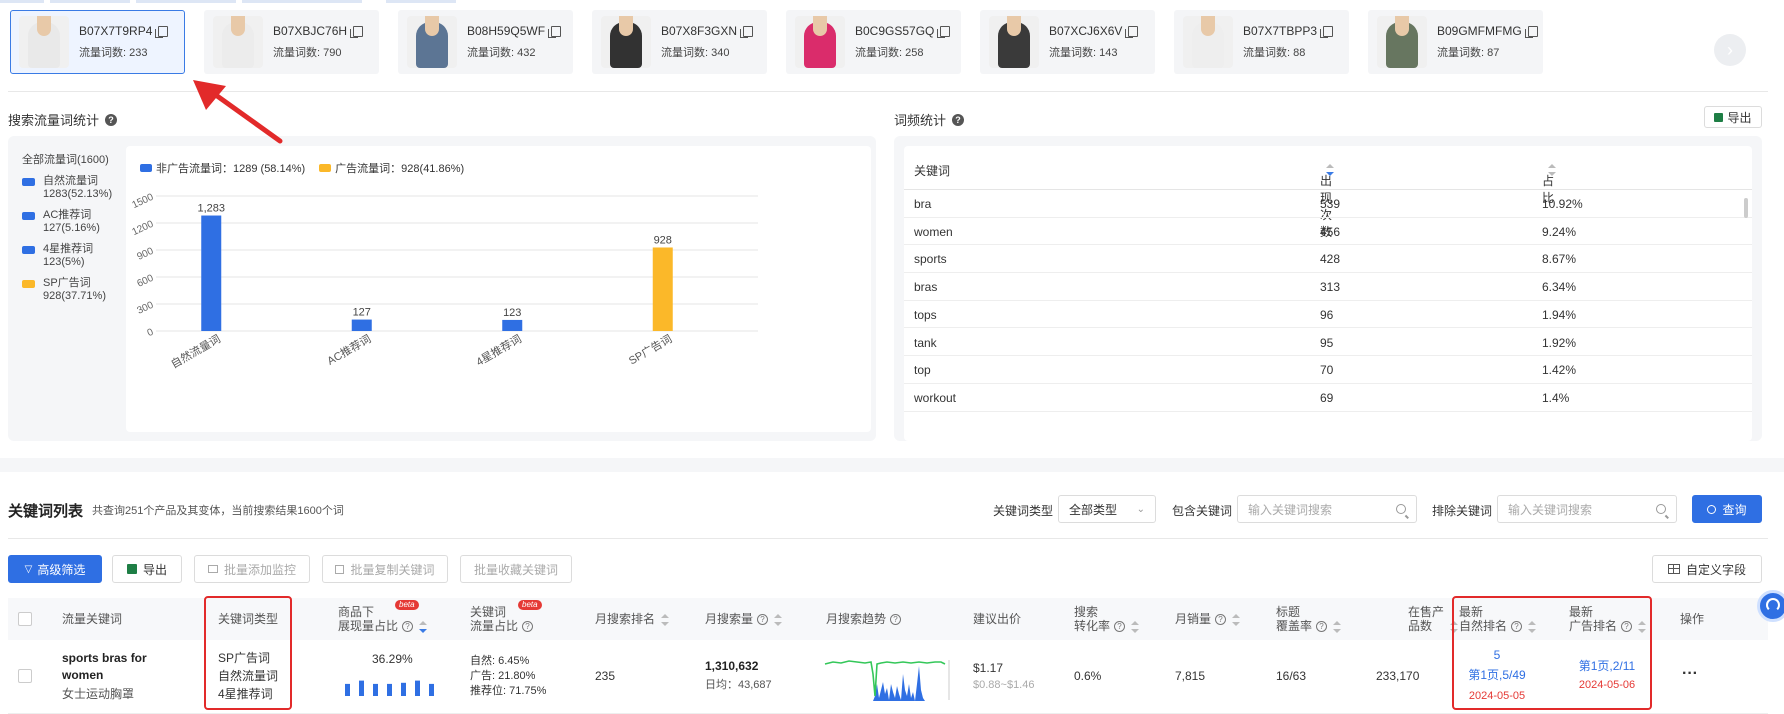 The image size is (1784, 714). I want to click on product-asin: B07X7TBPP3, so click(1280, 31).